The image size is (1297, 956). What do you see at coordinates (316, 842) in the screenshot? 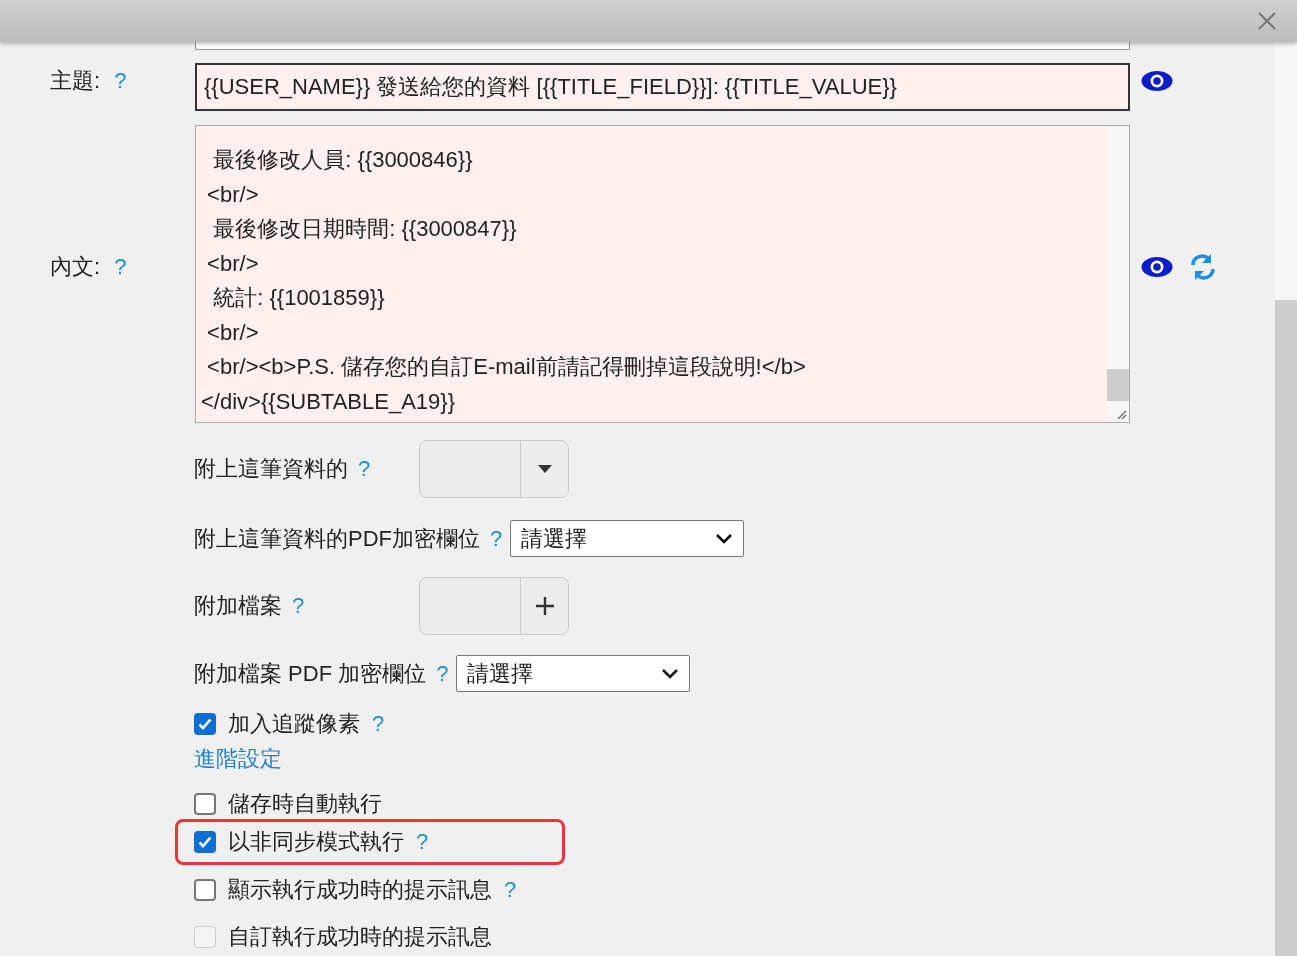
I see `checkbox-label: 以非同步模式執行` at bounding box center [316, 842].